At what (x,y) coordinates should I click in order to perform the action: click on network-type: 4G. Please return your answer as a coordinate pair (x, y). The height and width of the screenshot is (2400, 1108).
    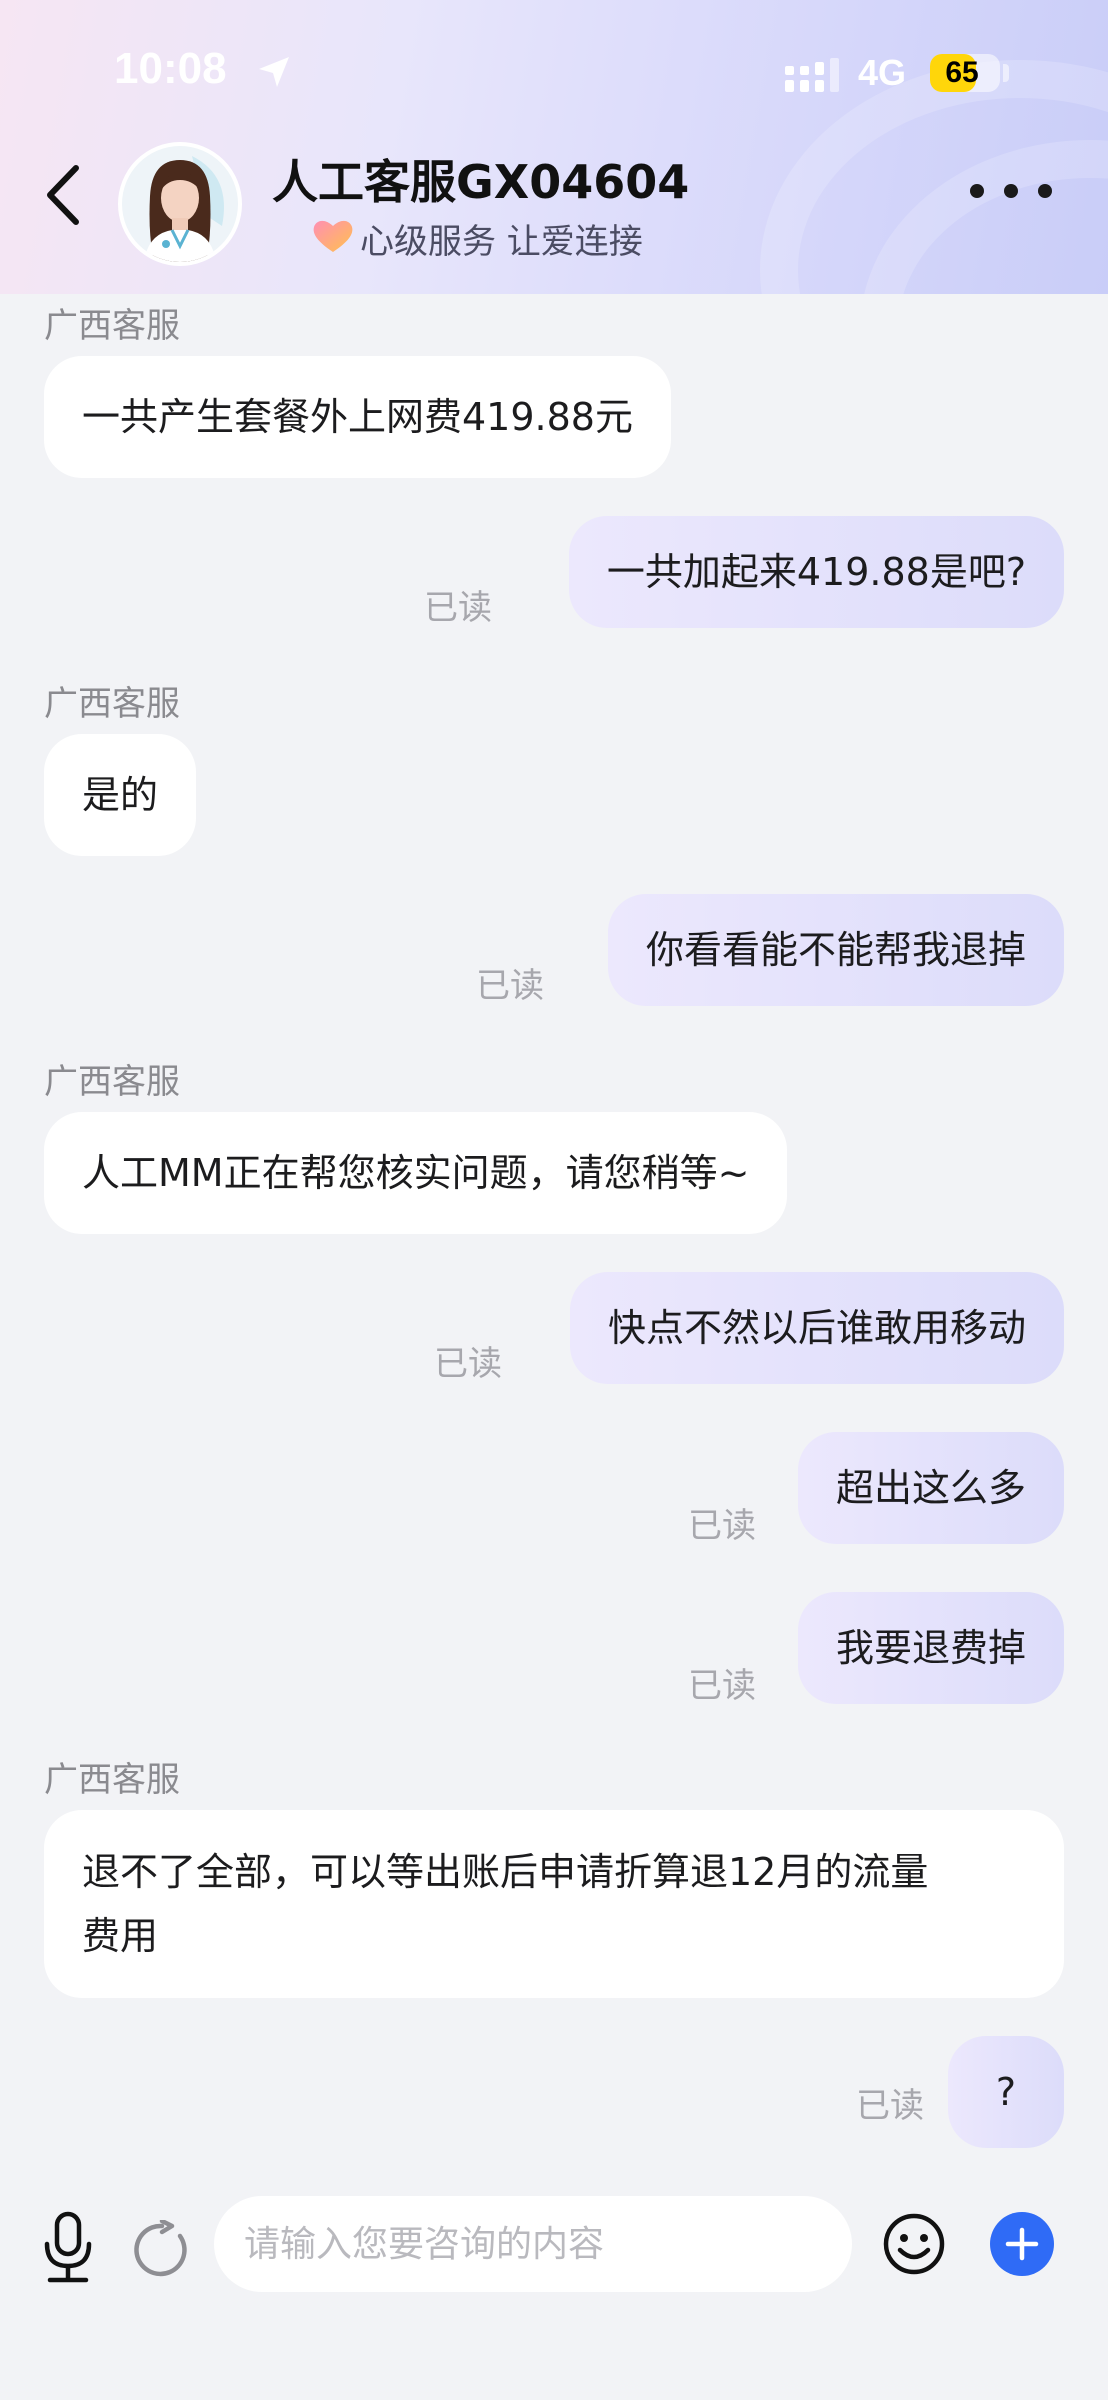
    Looking at the image, I should click on (882, 72).